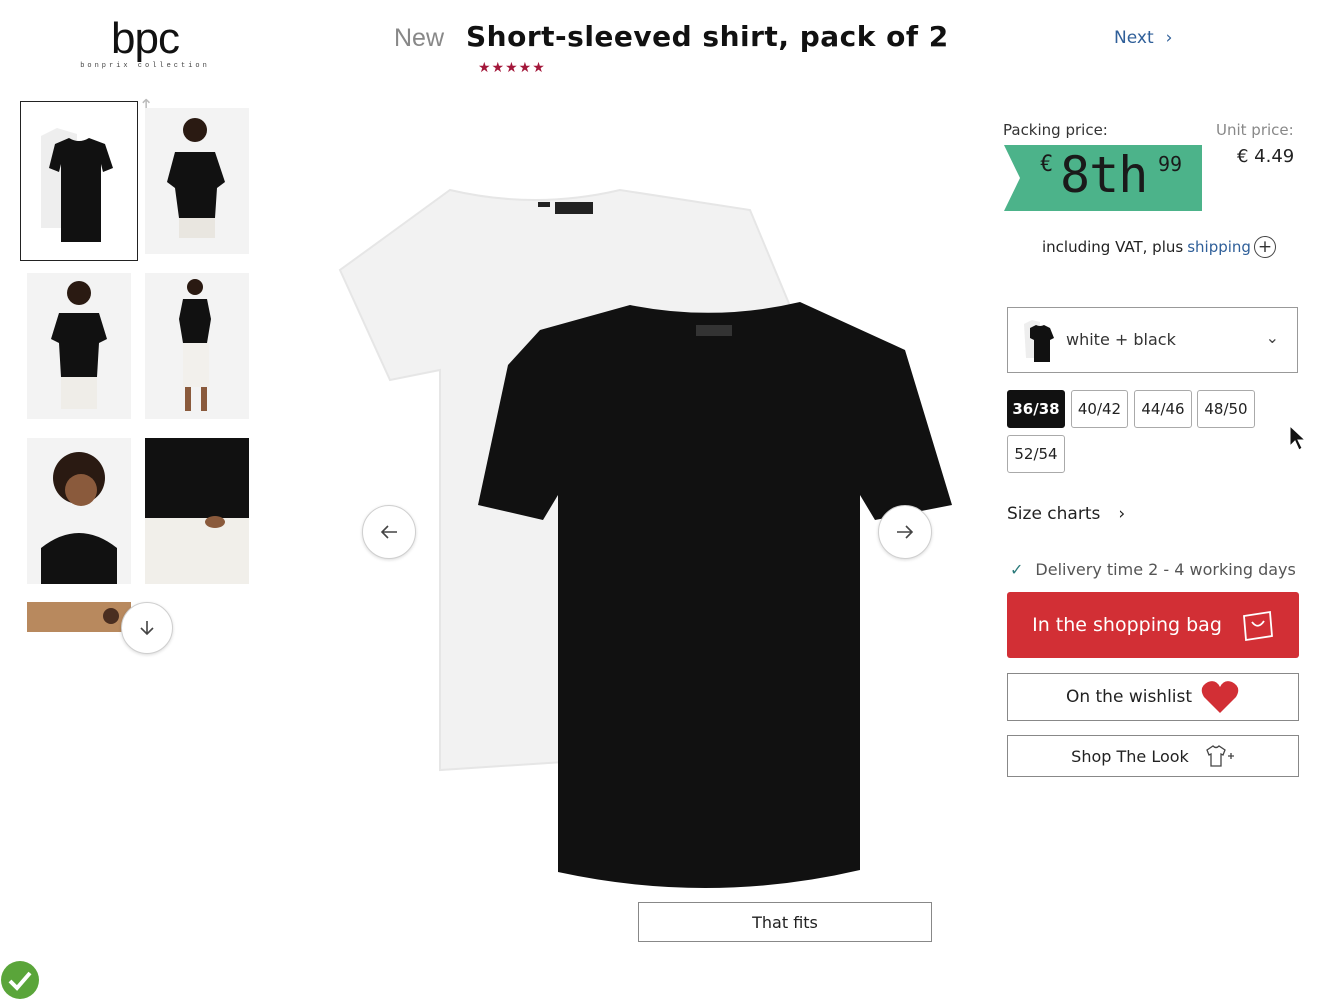  What do you see at coordinates (1036, 409) in the screenshot?
I see `size-option-36-38: 36/38` at bounding box center [1036, 409].